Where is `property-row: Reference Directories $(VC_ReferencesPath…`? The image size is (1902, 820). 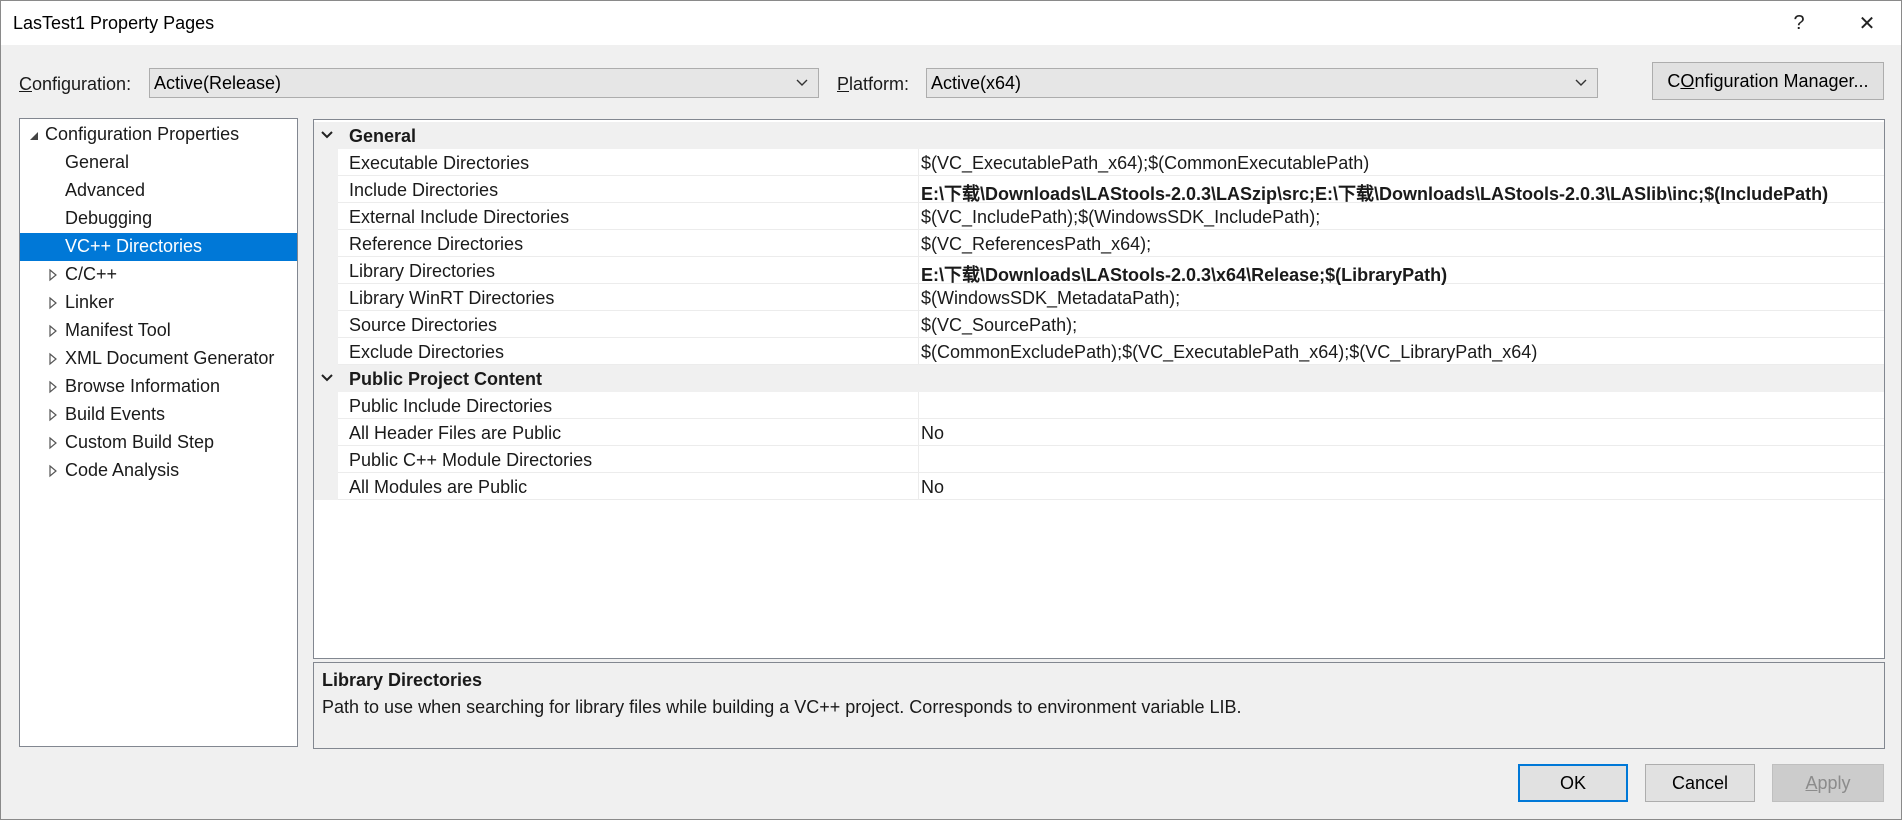 property-row: Reference Directories $(VC_ReferencesPath… is located at coordinates (1099, 243).